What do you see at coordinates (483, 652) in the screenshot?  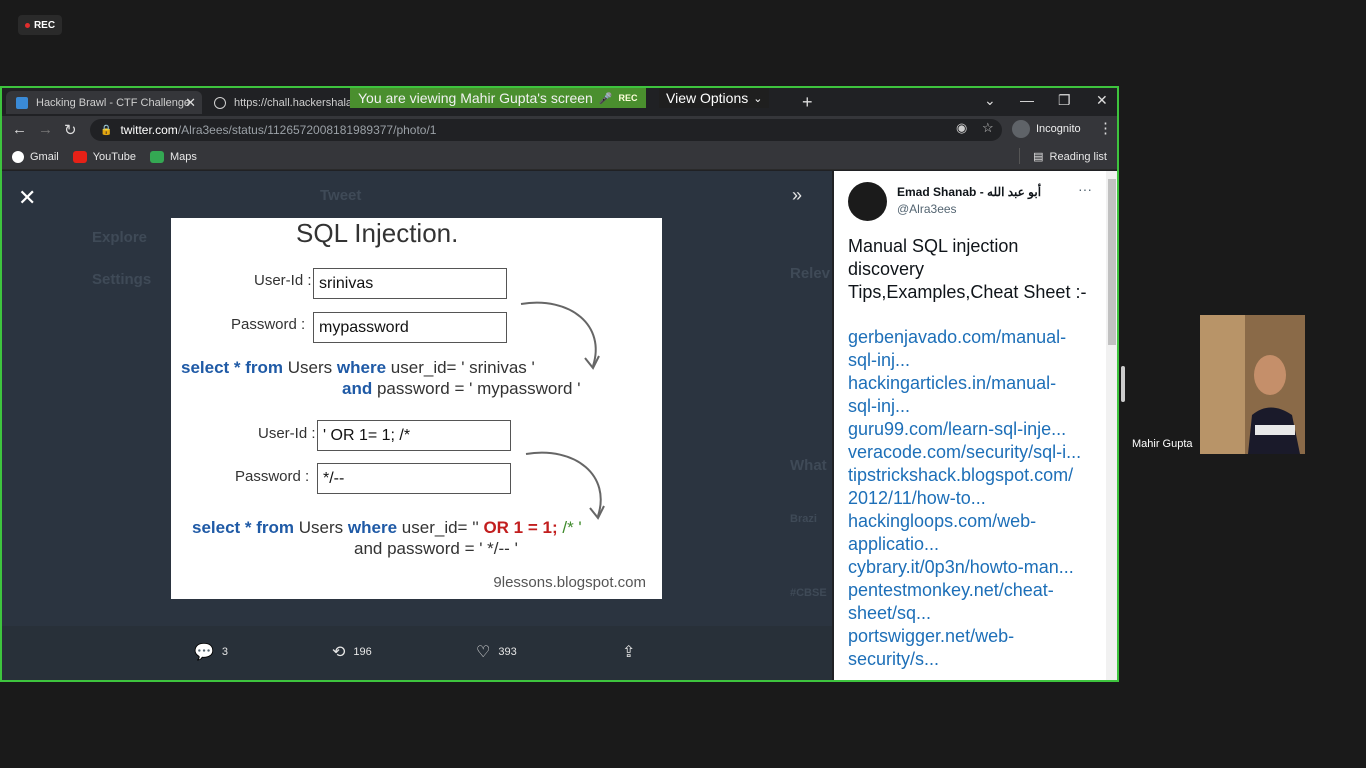 I see `heart-icon: ♡` at bounding box center [483, 652].